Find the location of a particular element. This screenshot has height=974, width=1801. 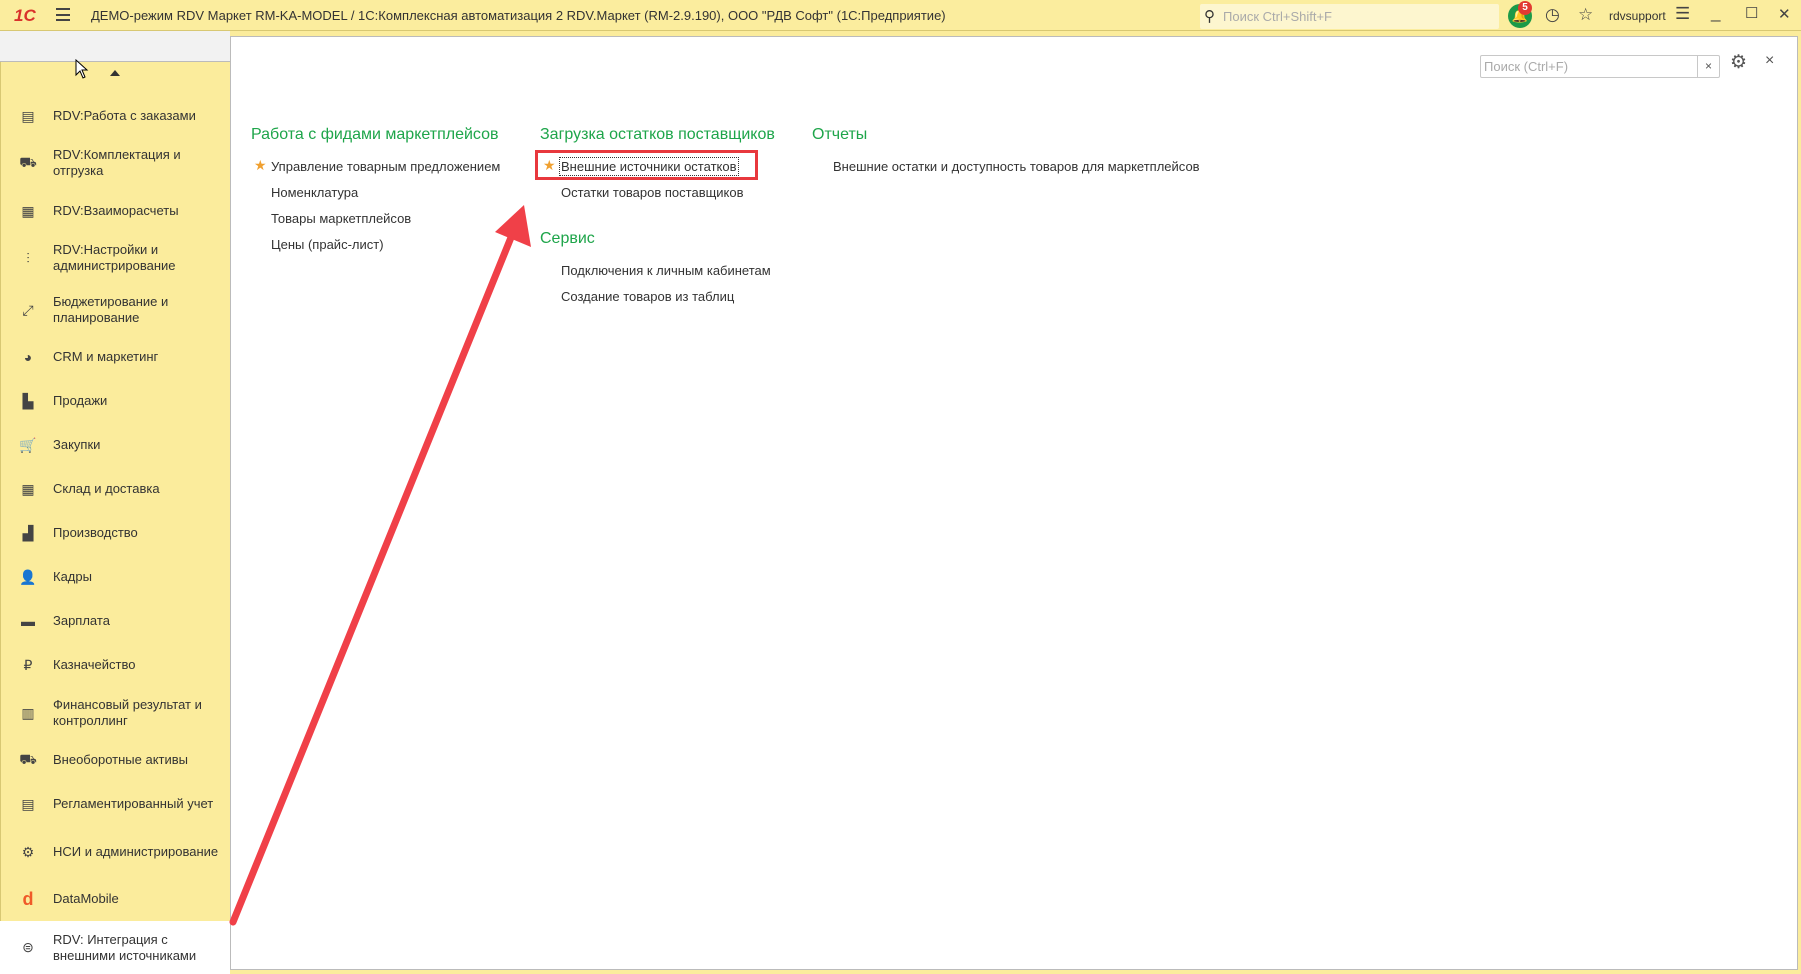

factory-icon: ▟ is located at coordinates (28, 532).